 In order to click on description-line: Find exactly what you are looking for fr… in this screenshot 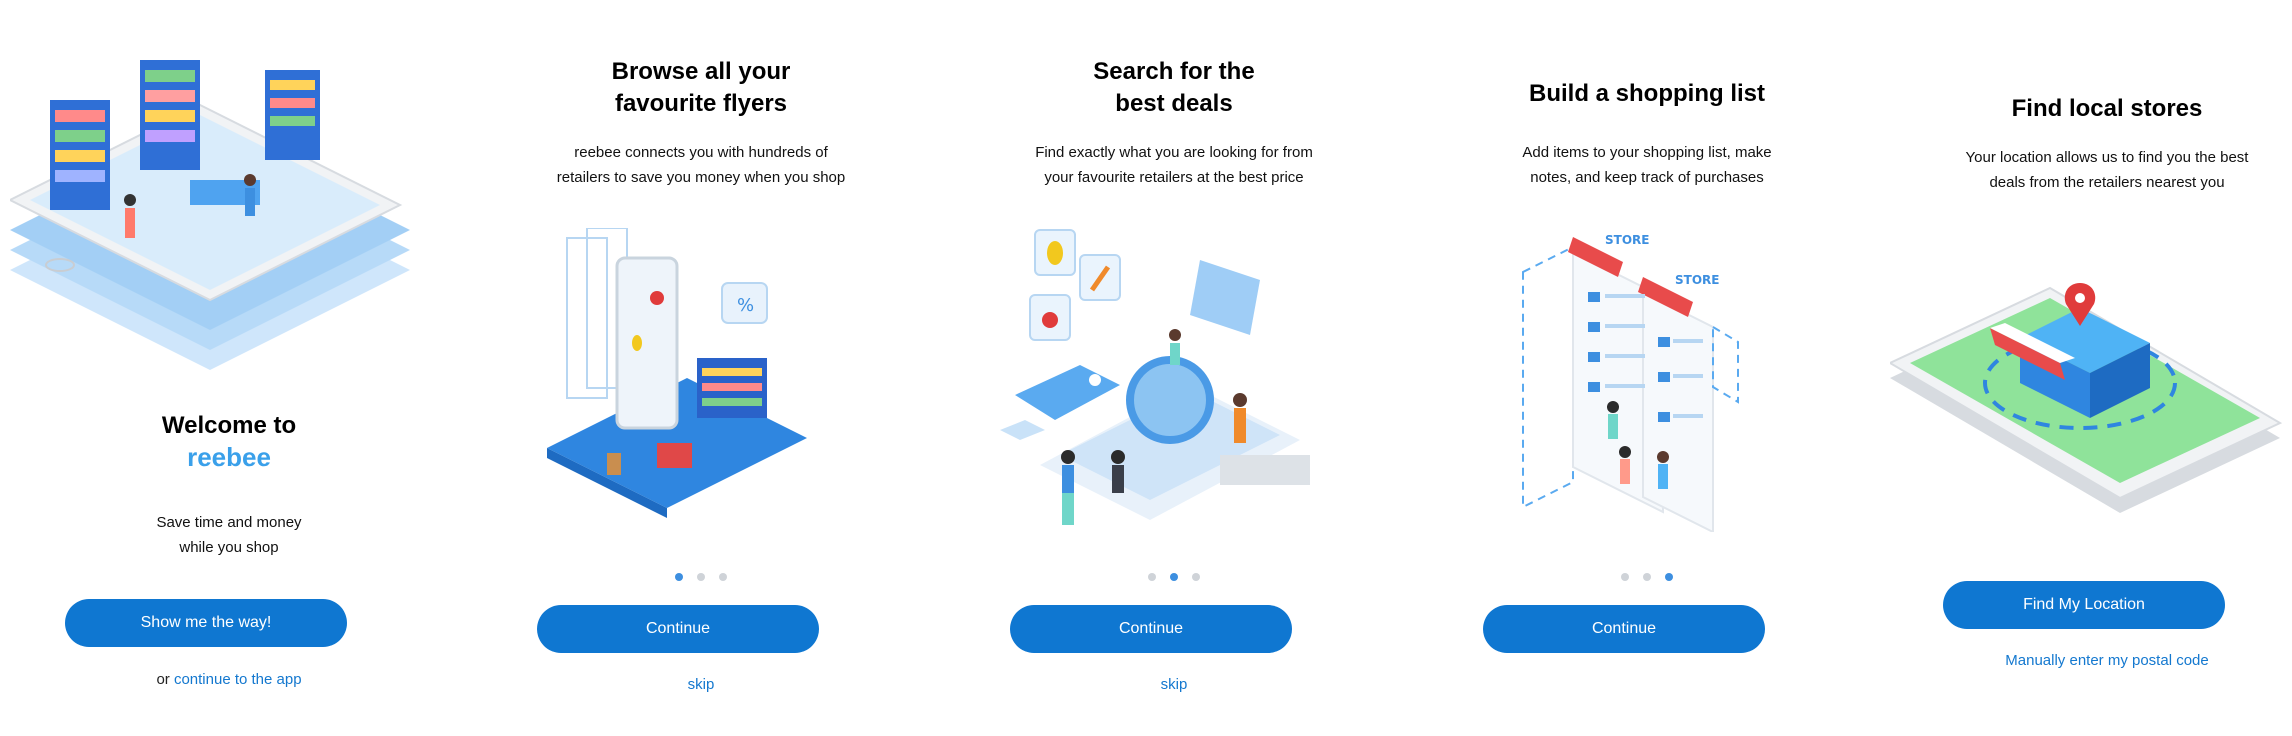, I will do `click(1174, 152)`.